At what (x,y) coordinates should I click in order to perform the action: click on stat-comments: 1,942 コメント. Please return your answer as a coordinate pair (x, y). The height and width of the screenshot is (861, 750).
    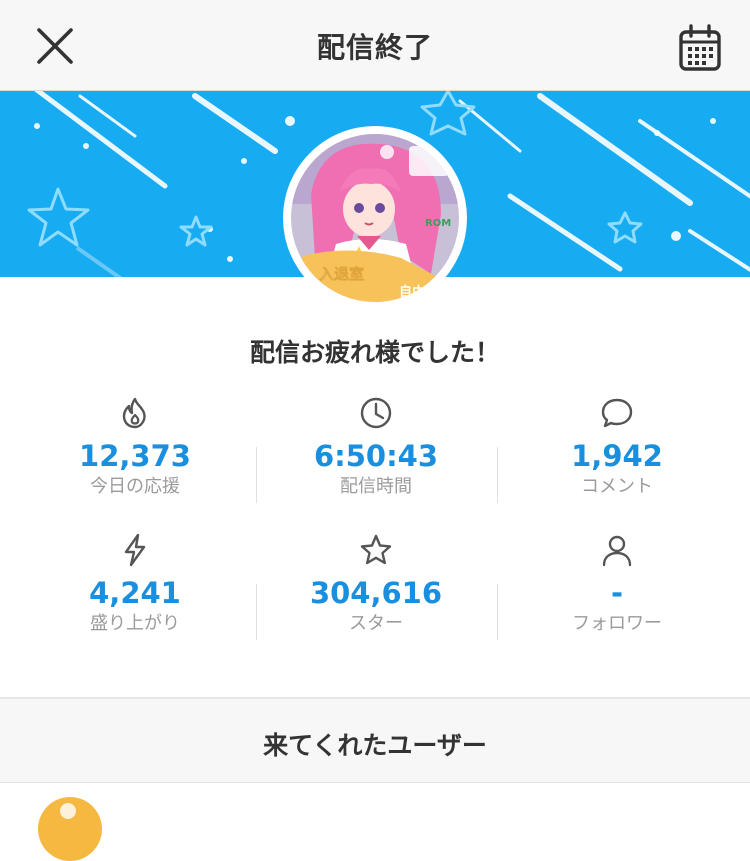
    Looking at the image, I should click on (617, 447).